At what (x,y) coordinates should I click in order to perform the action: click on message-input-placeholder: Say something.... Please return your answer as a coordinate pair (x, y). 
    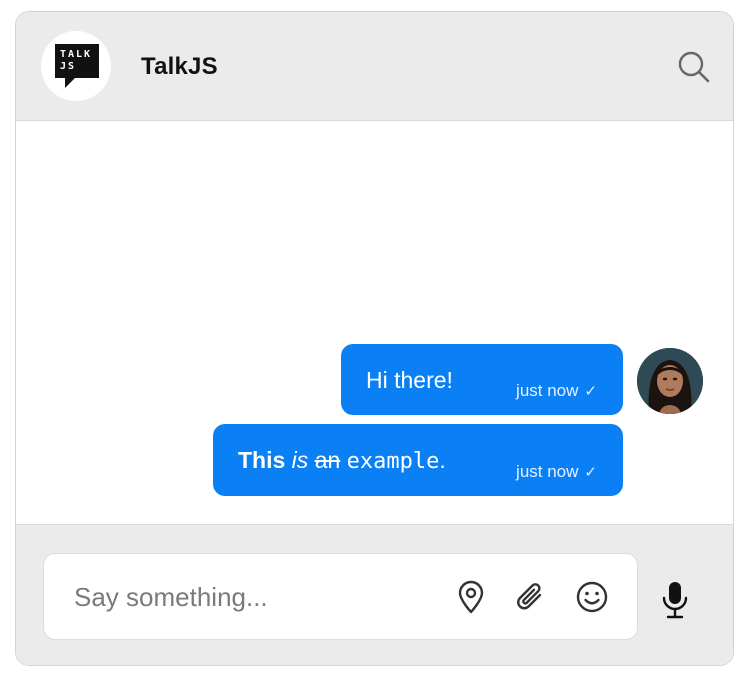
    Looking at the image, I should click on (171, 597).